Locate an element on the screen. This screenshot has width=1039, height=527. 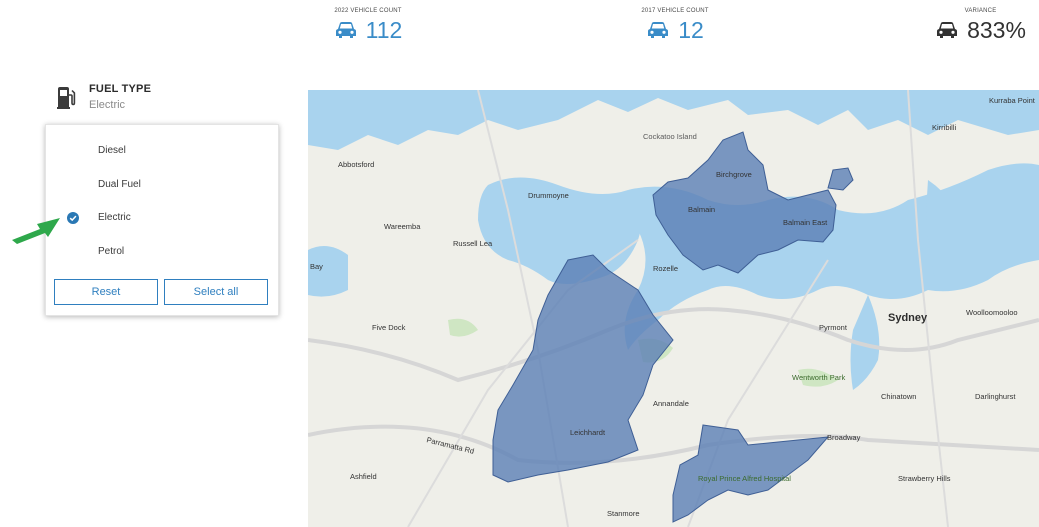
fuel-type-filter-header: FUEL TYPE Electric is located at coordinates (166, 100).